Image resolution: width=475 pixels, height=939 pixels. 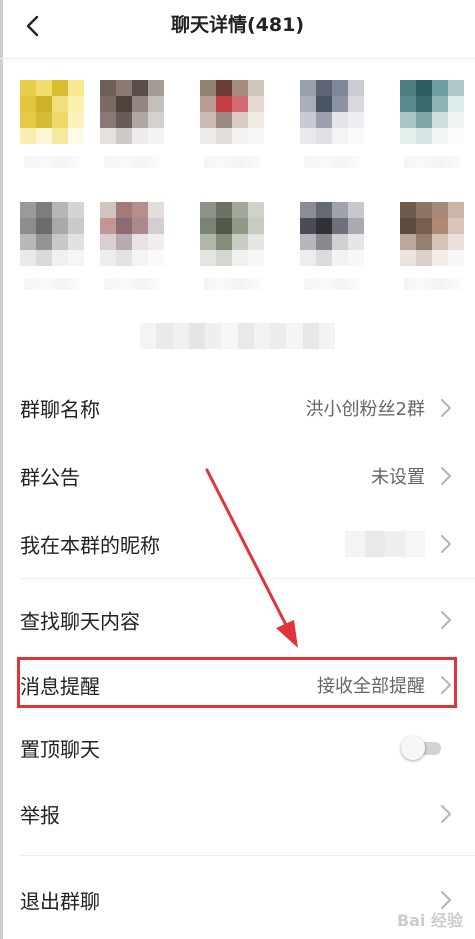 I want to click on row-label: 置顶聊天, so click(x=60, y=749).